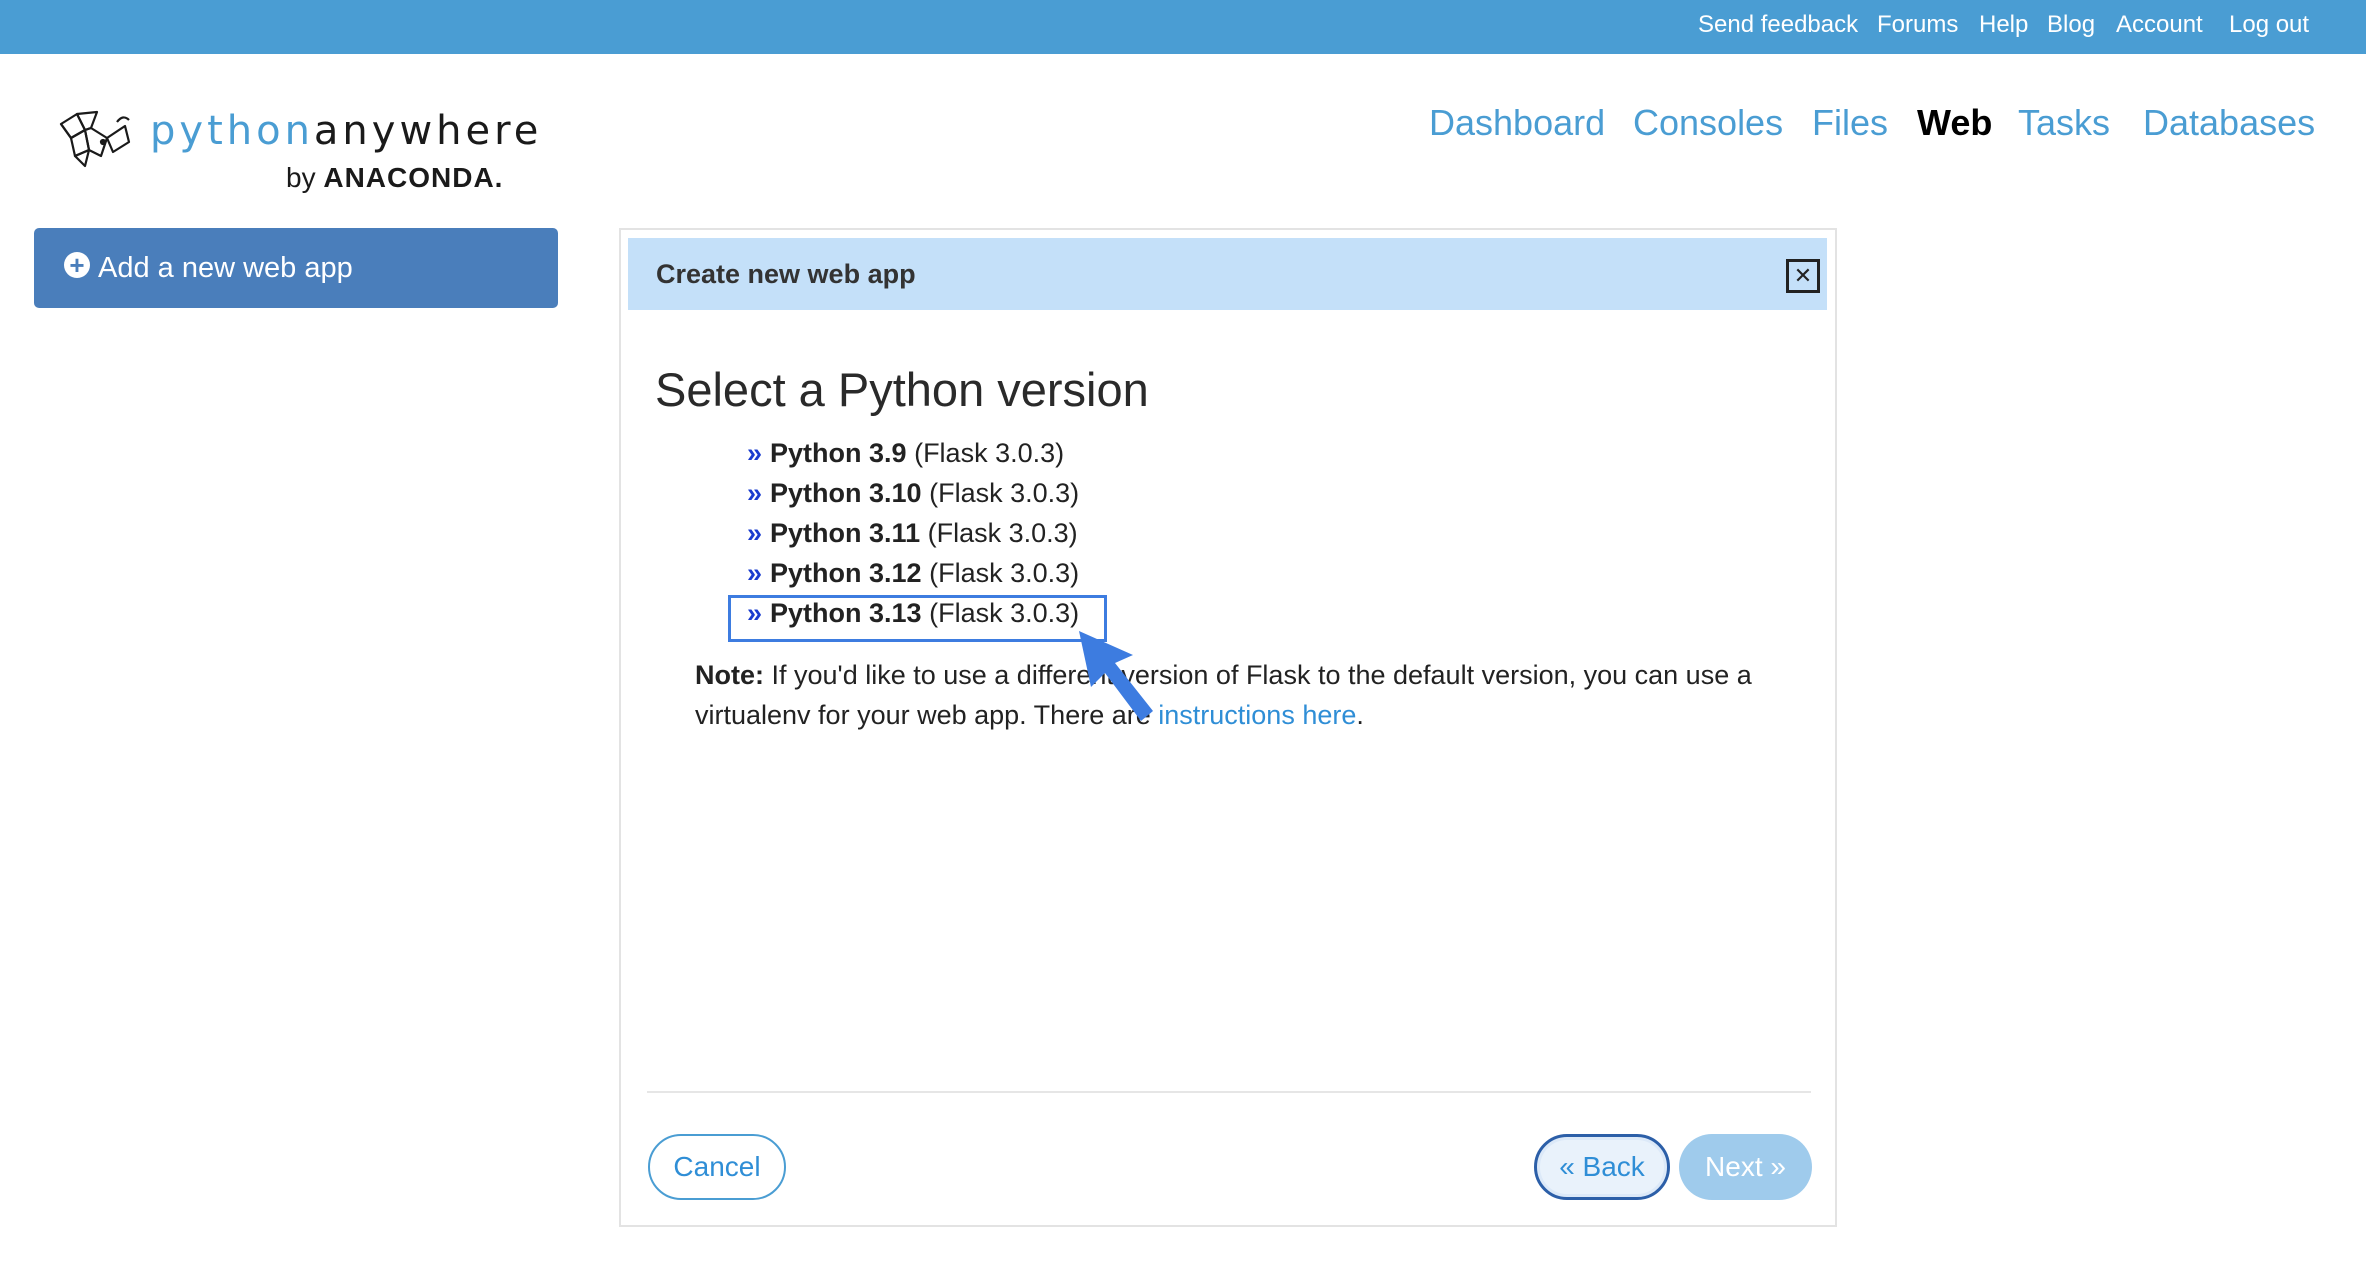  I want to click on nav-consoles: Consoles, so click(1708, 123).